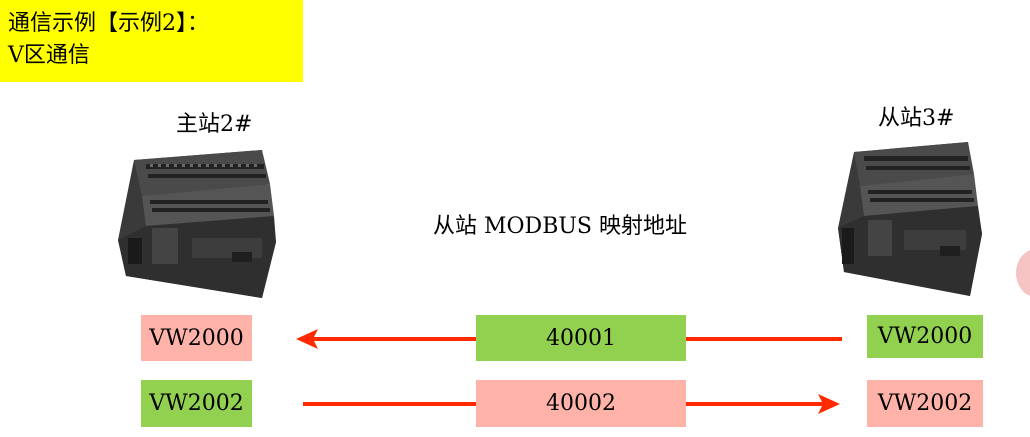  What do you see at coordinates (581, 403) in the screenshot?
I see `row2-modbus-address: 40002` at bounding box center [581, 403].